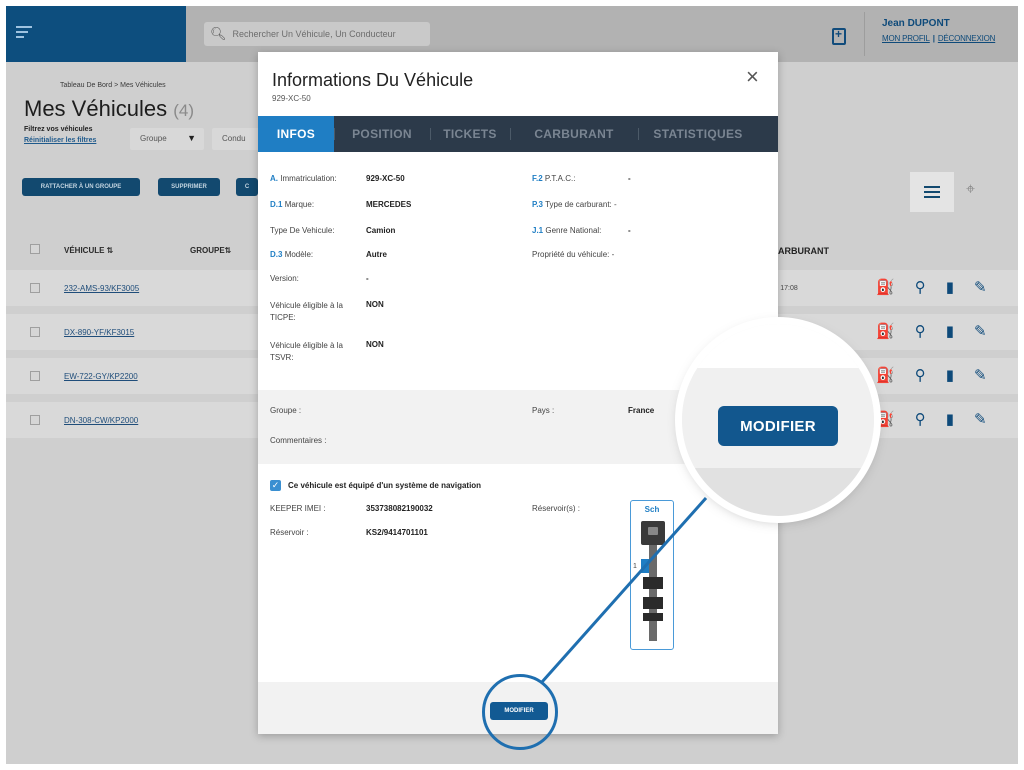  What do you see at coordinates (778, 492) in the screenshot?
I see `zoom-bottom` at bounding box center [778, 492].